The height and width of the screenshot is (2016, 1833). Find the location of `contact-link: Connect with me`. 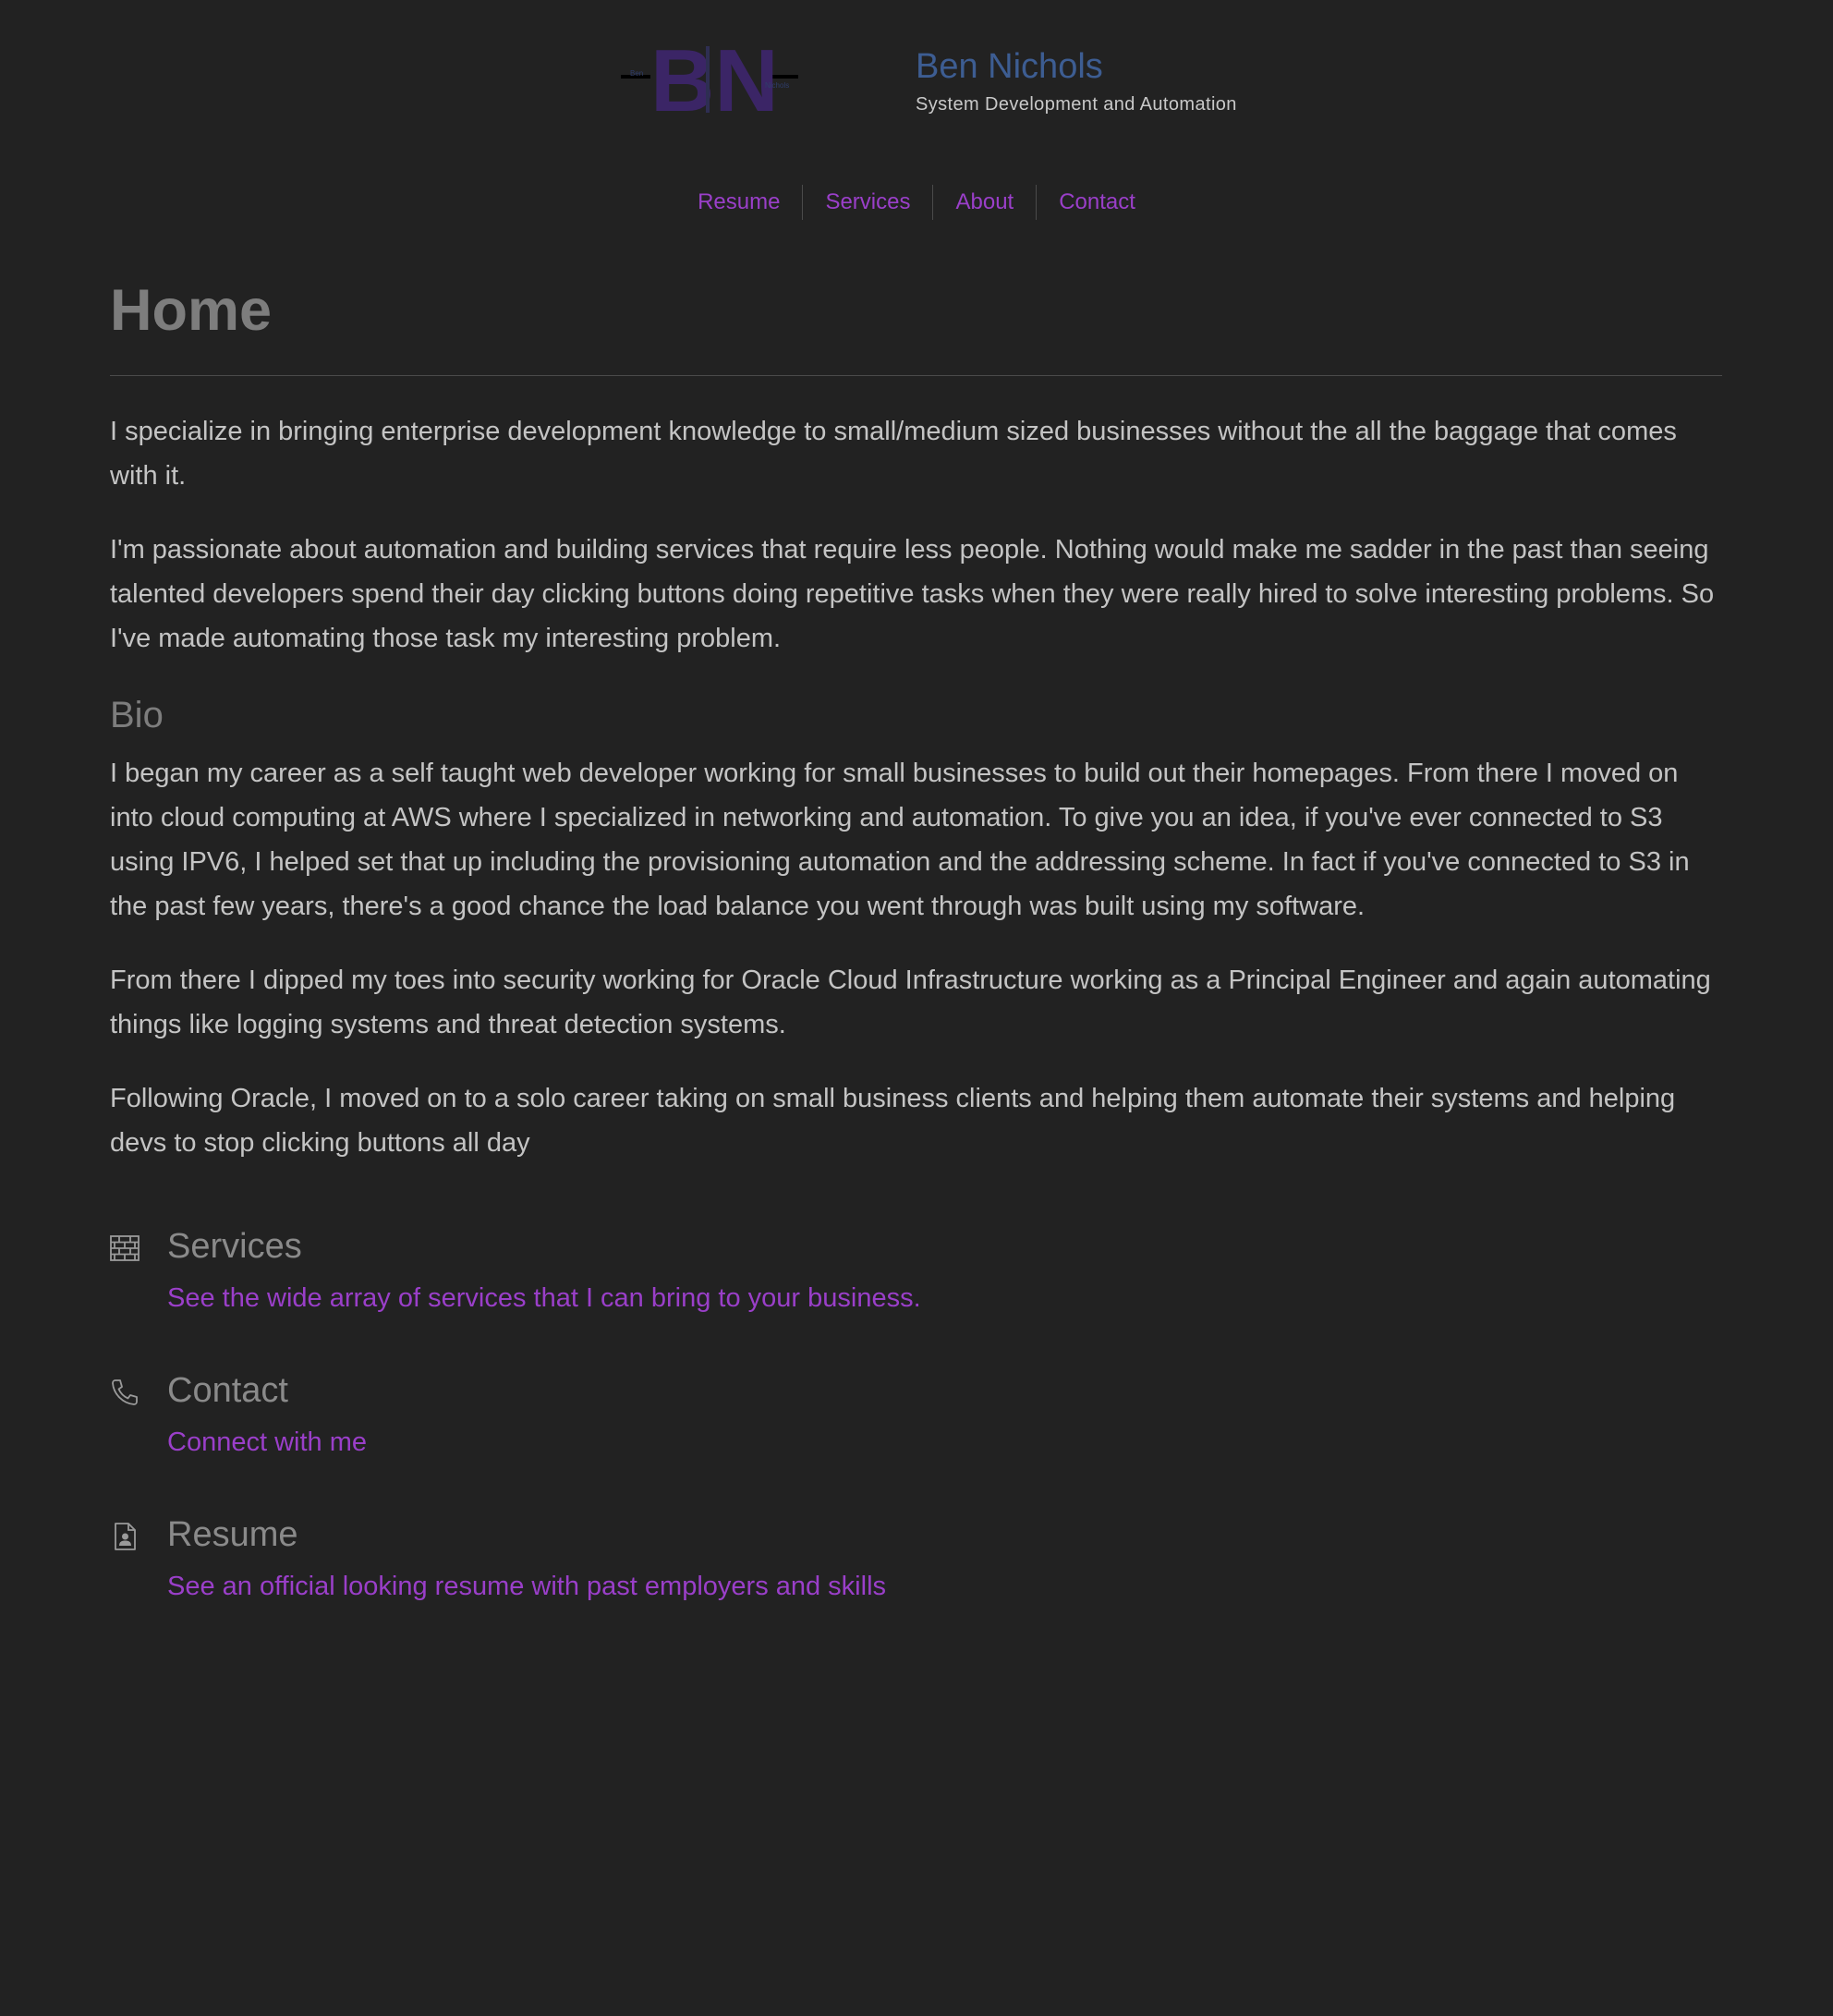

contact-link: Connect with me is located at coordinates (944, 1442).